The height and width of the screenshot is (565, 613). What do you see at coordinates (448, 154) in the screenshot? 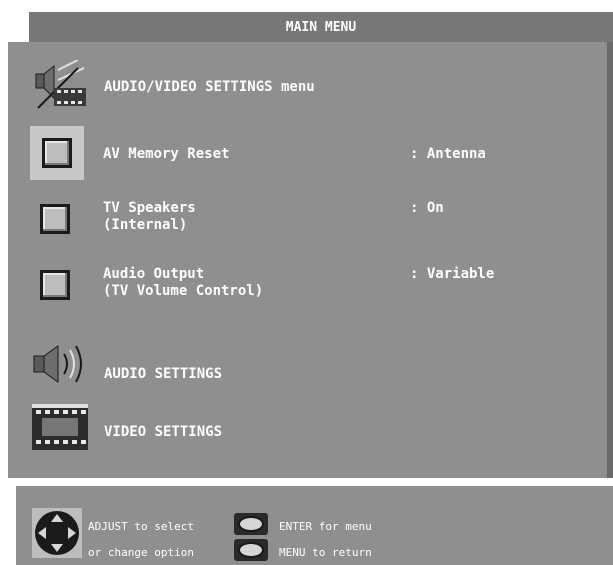
I see `av-memory-reset-value: : Antenna` at bounding box center [448, 154].